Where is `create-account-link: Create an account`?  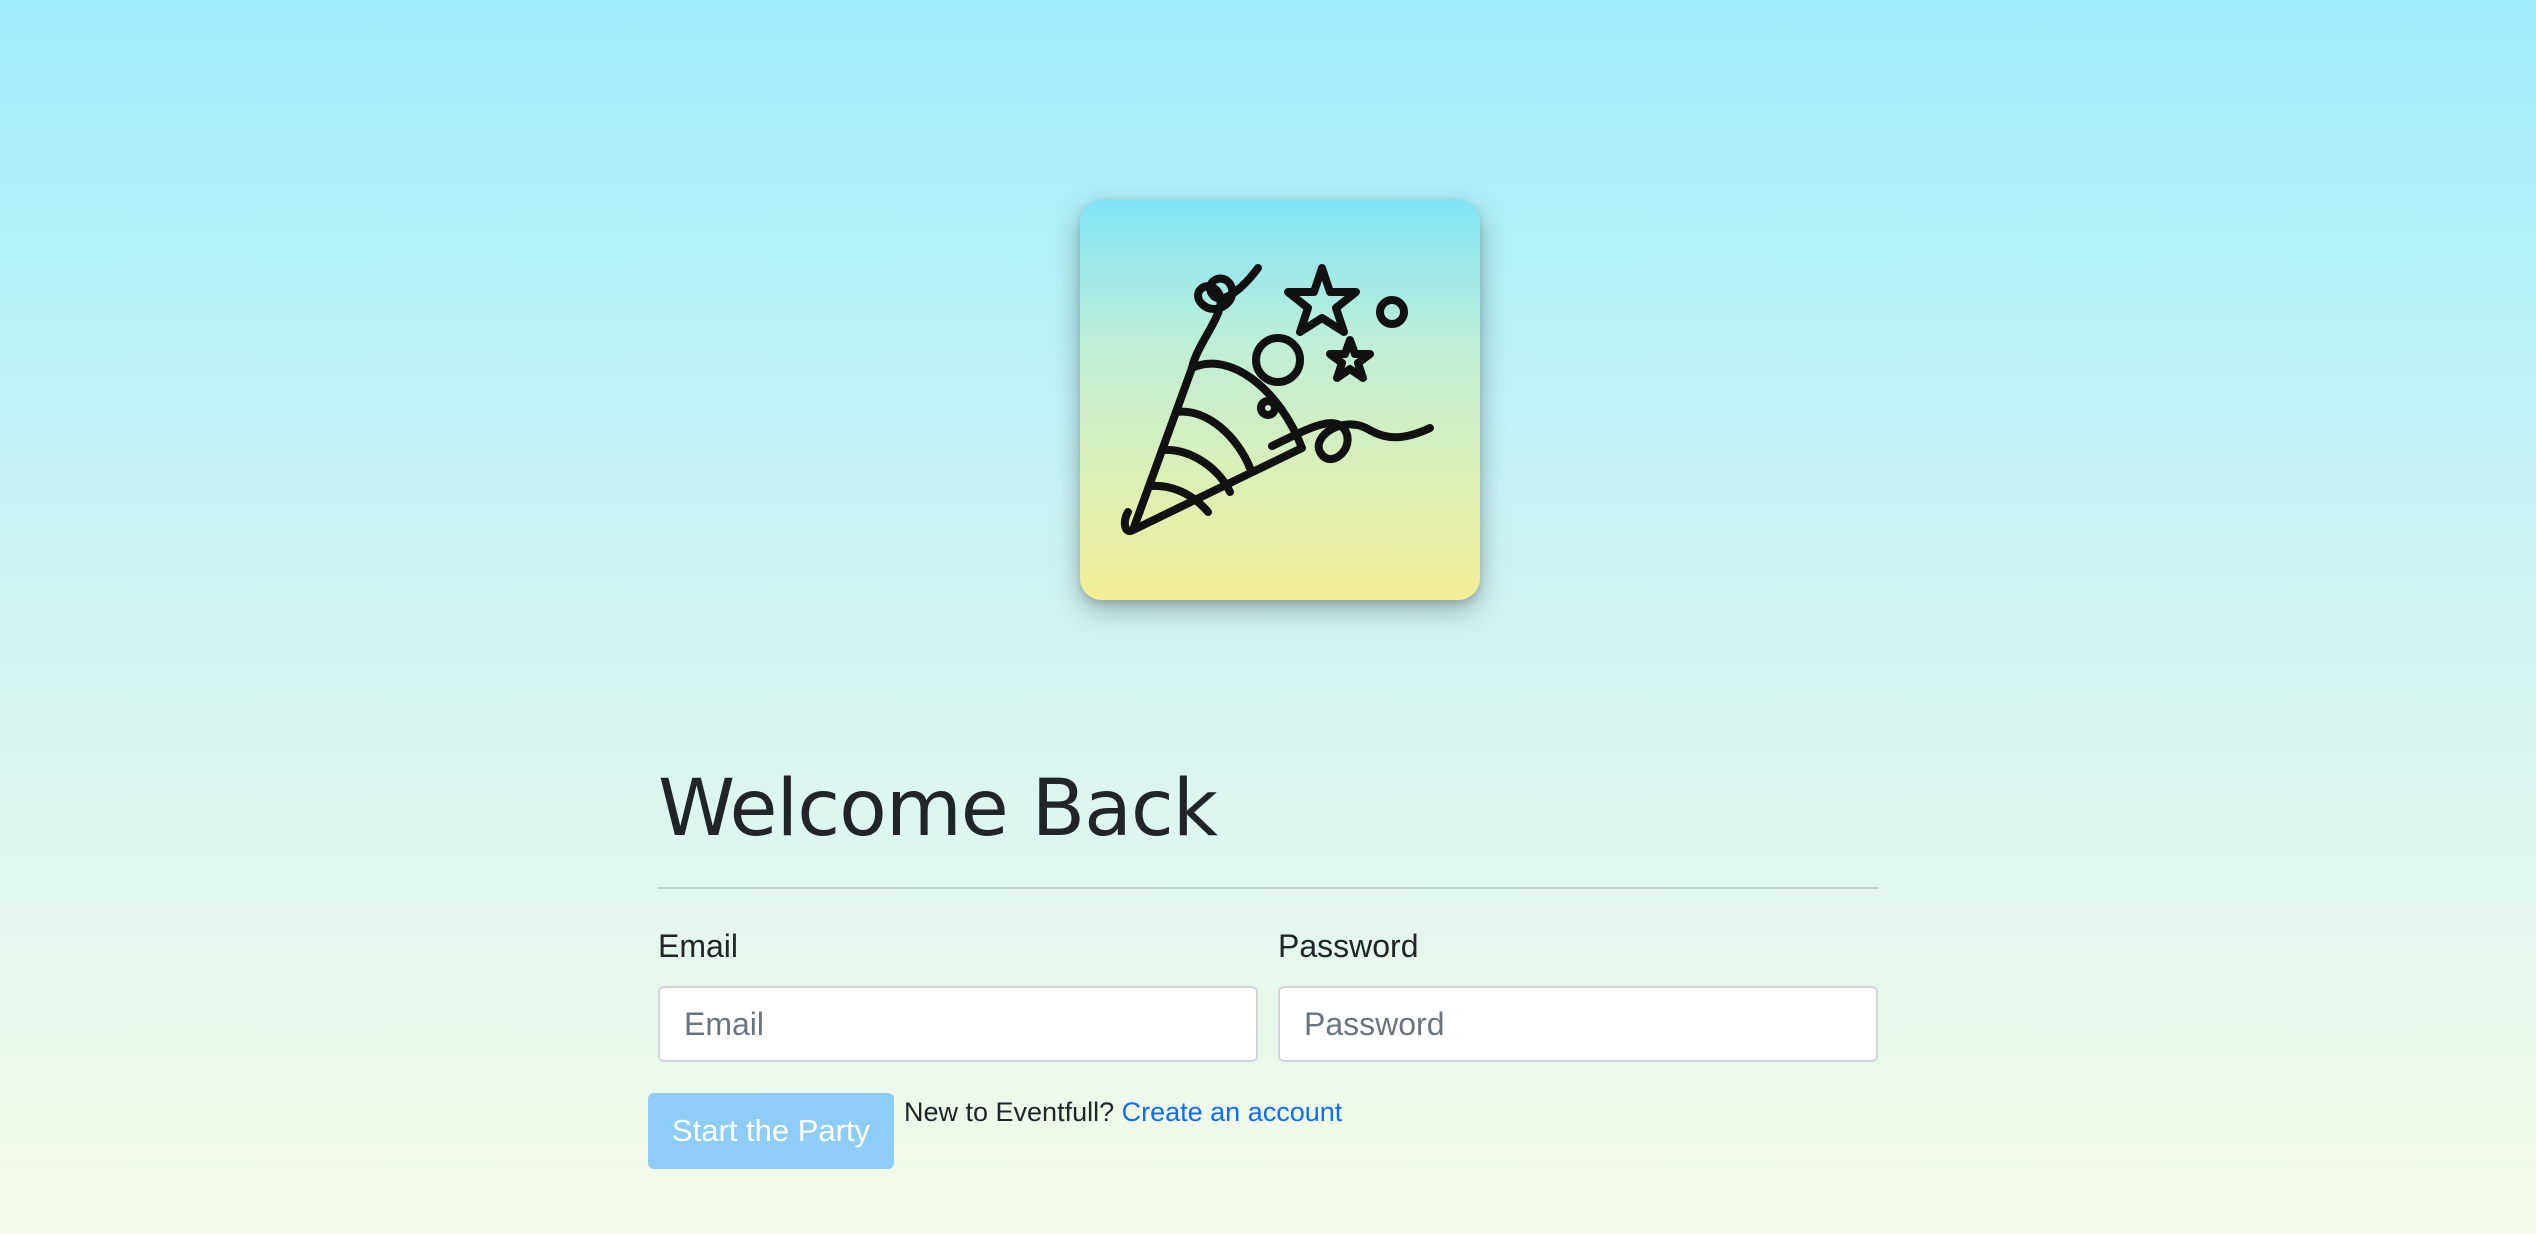 create-account-link: Create an account is located at coordinates (1232, 1112).